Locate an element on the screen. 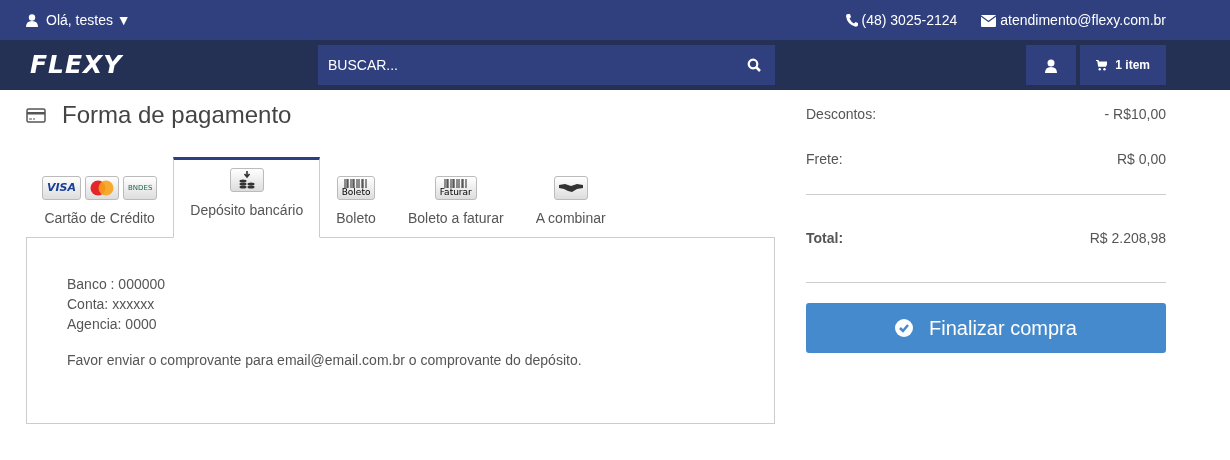 The image size is (1230, 460). handshake-icon is located at coordinates (570, 188).